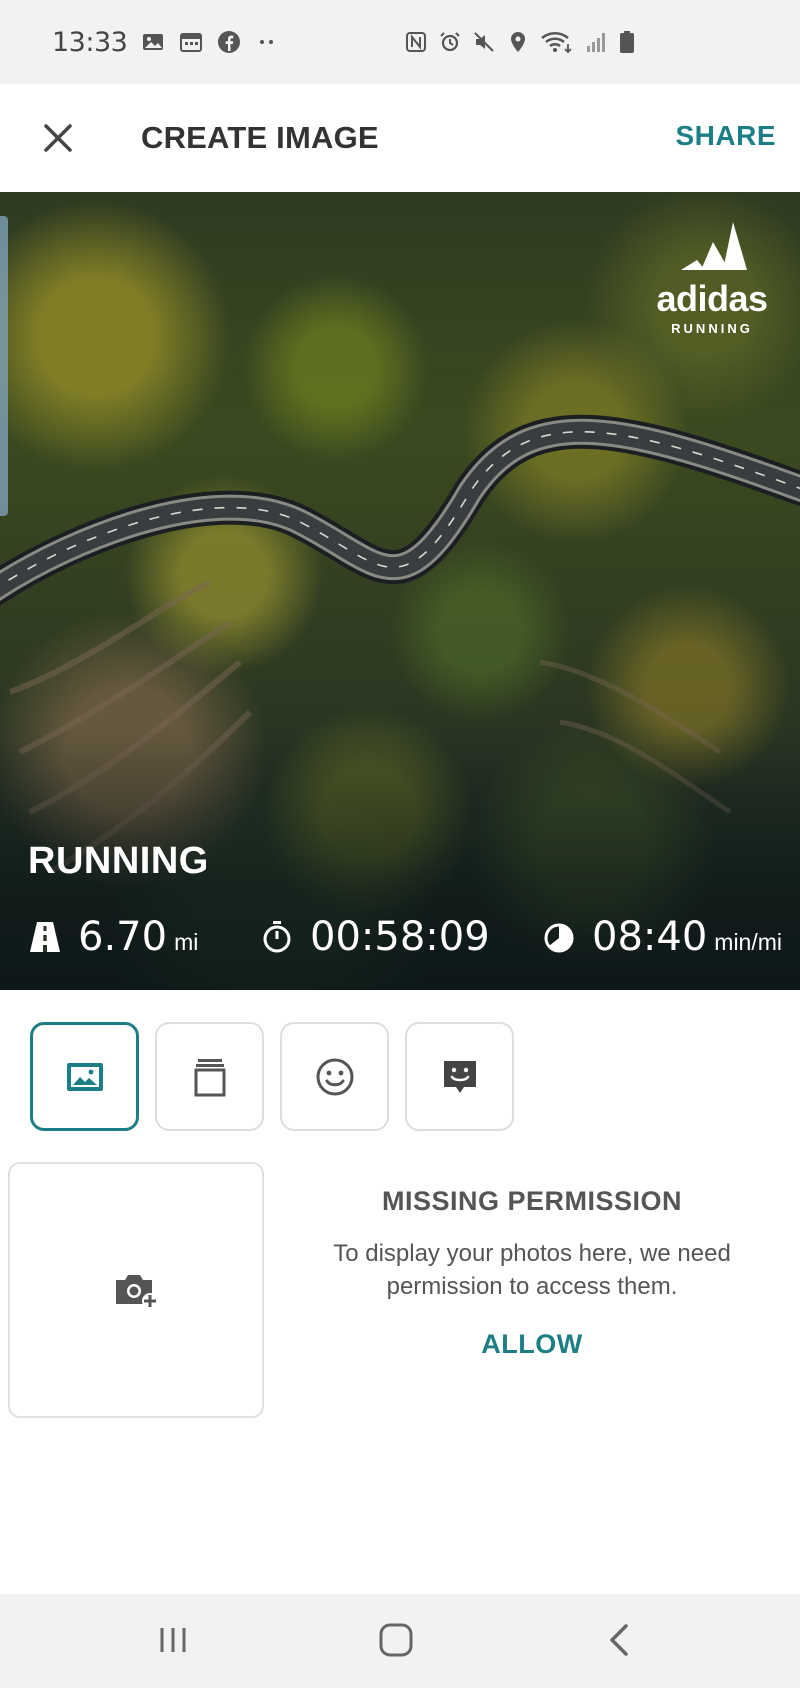  Describe the element at coordinates (396, 1640) in the screenshot. I see `home-icon` at that location.